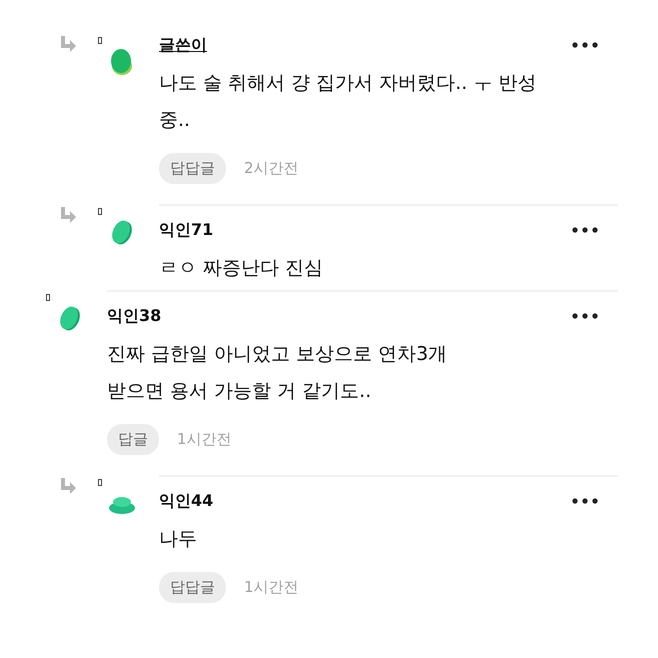  Describe the element at coordinates (183, 45) in the screenshot. I see `author-name: 글쓴이` at that location.